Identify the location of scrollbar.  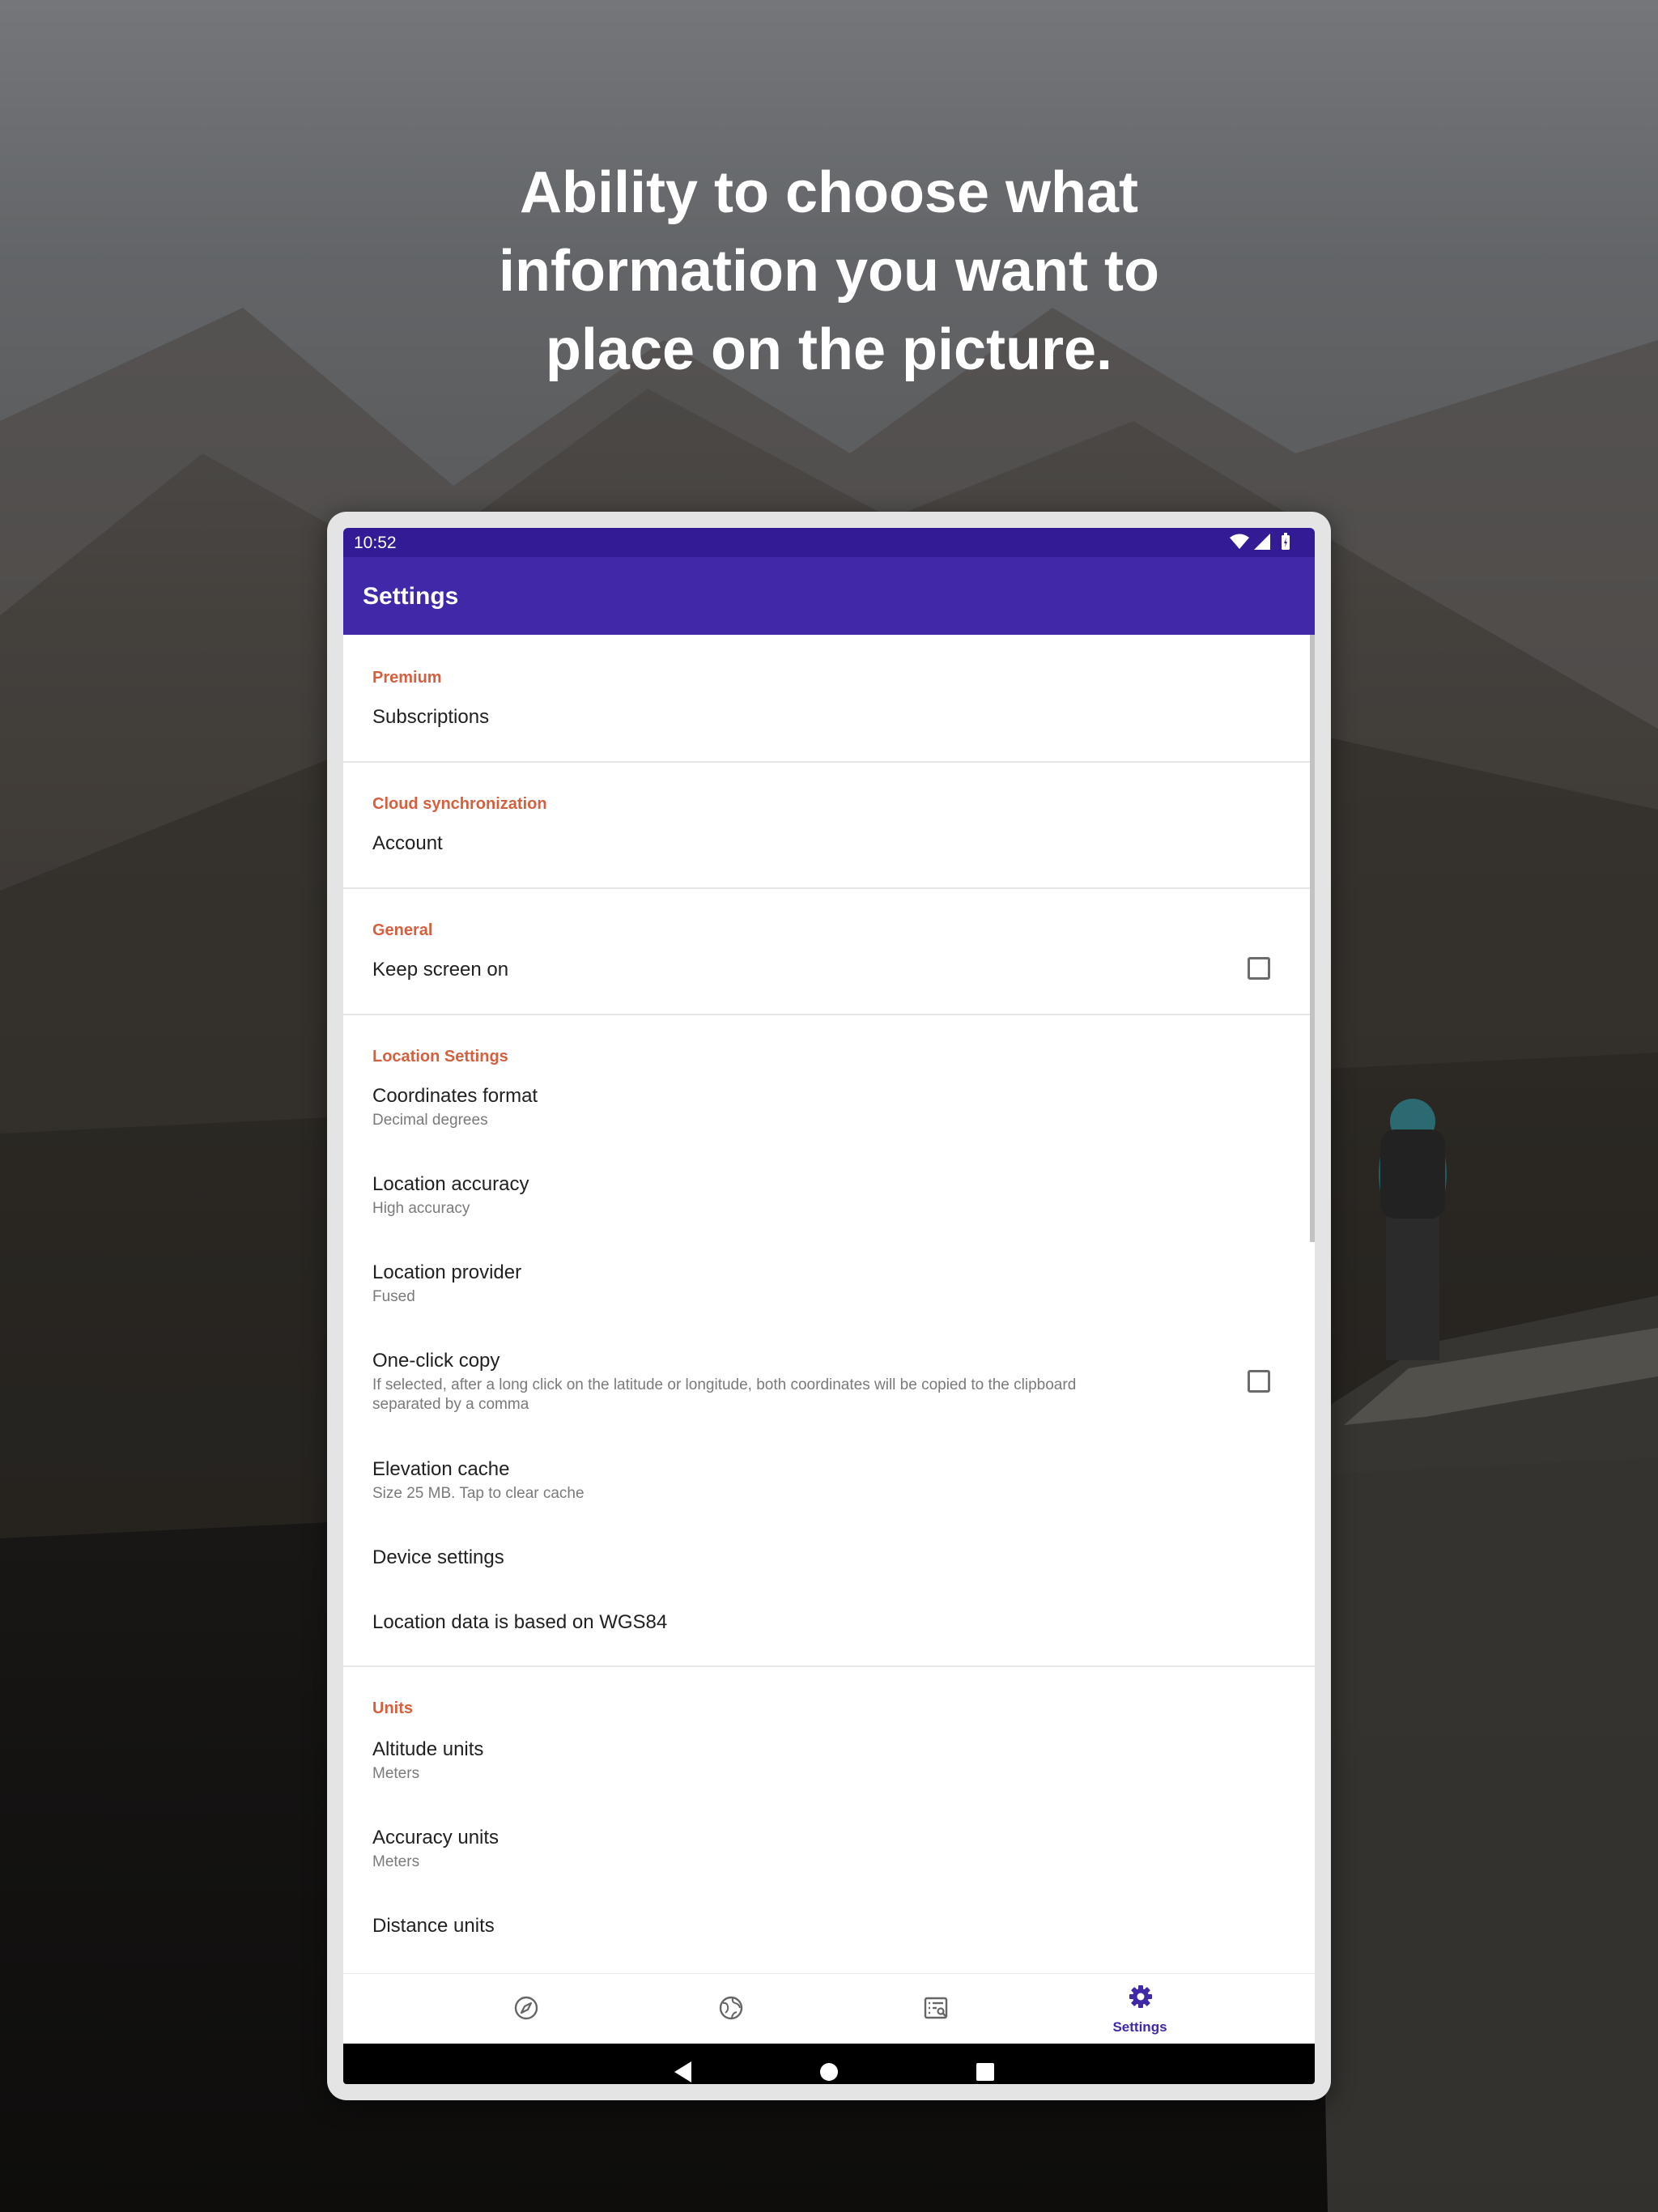
(1312, 939).